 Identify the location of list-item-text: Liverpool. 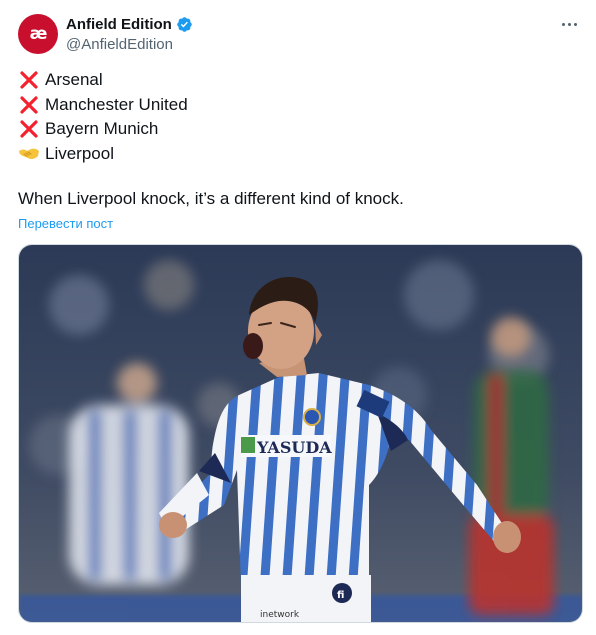
(79, 153).